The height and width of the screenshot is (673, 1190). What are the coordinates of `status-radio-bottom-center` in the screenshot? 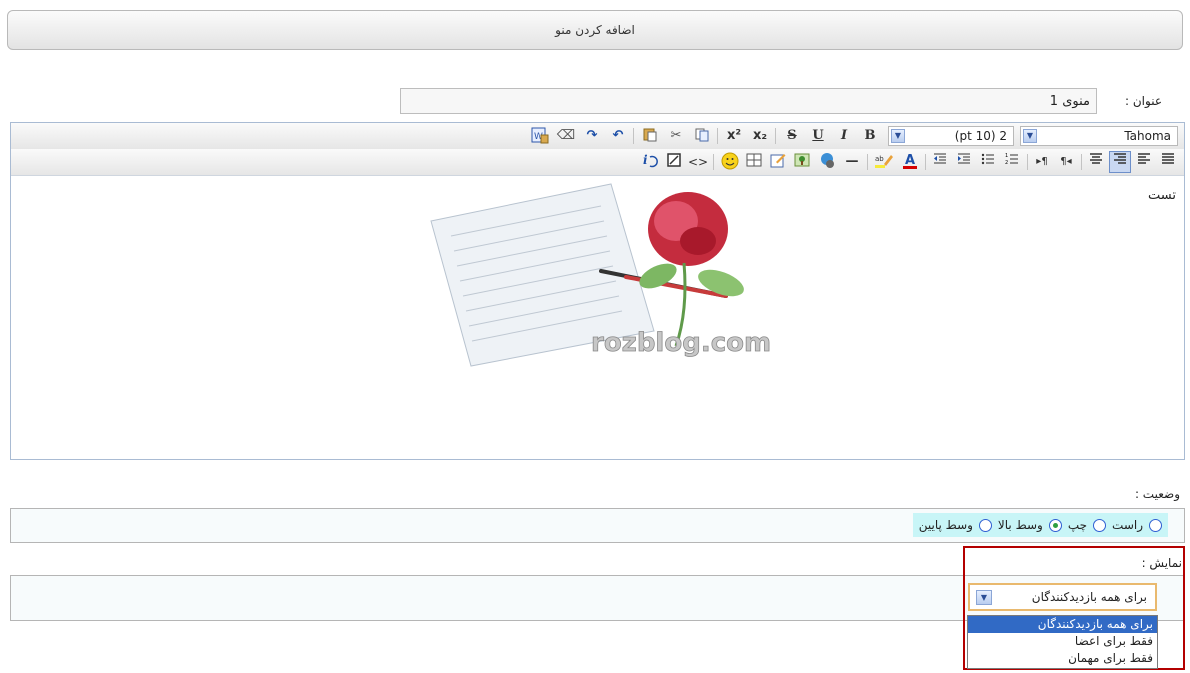 It's located at (985, 525).